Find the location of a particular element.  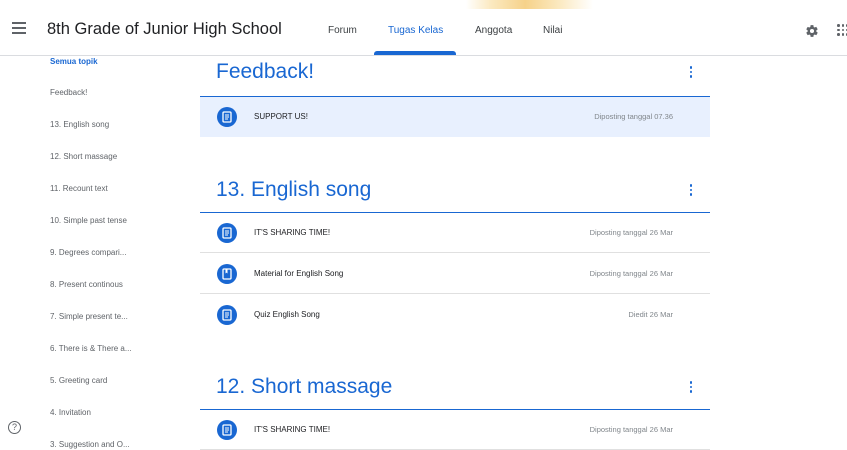

active-tab-indicator is located at coordinates (415, 53).